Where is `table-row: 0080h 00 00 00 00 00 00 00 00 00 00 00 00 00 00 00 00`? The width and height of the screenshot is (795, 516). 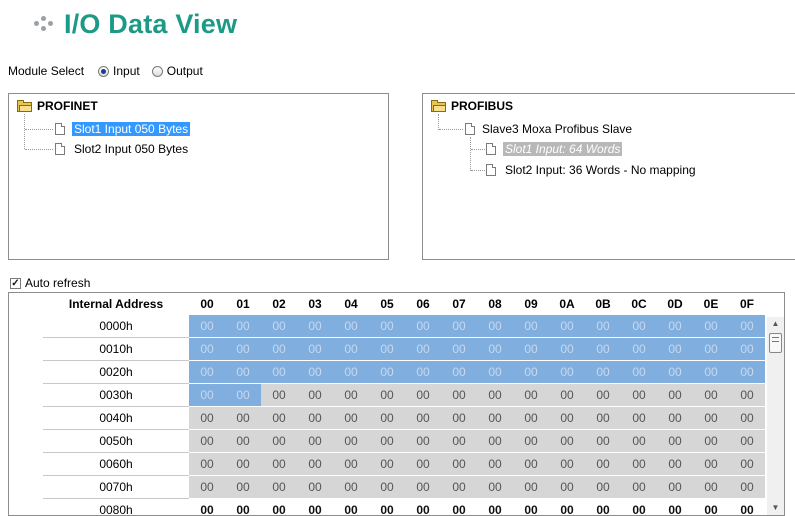
table-row: 0080h 00 00 00 00 00 00 00 00 00 00 00 00 00 00 00 00 is located at coordinates (404, 507).